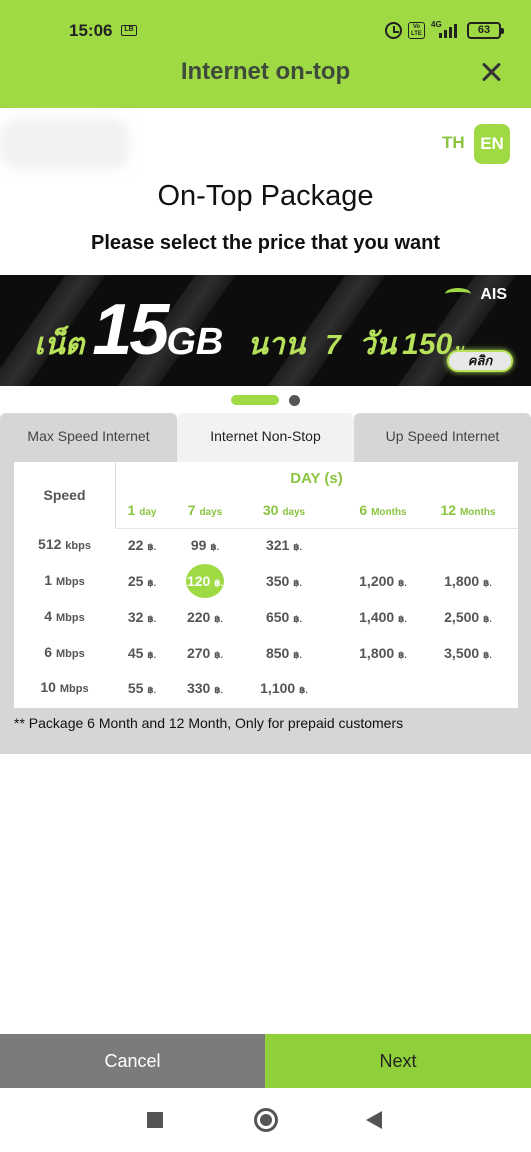 The width and height of the screenshot is (531, 1152). What do you see at coordinates (91, 30) in the screenshot?
I see `status-time: 15:06` at bounding box center [91, 30].